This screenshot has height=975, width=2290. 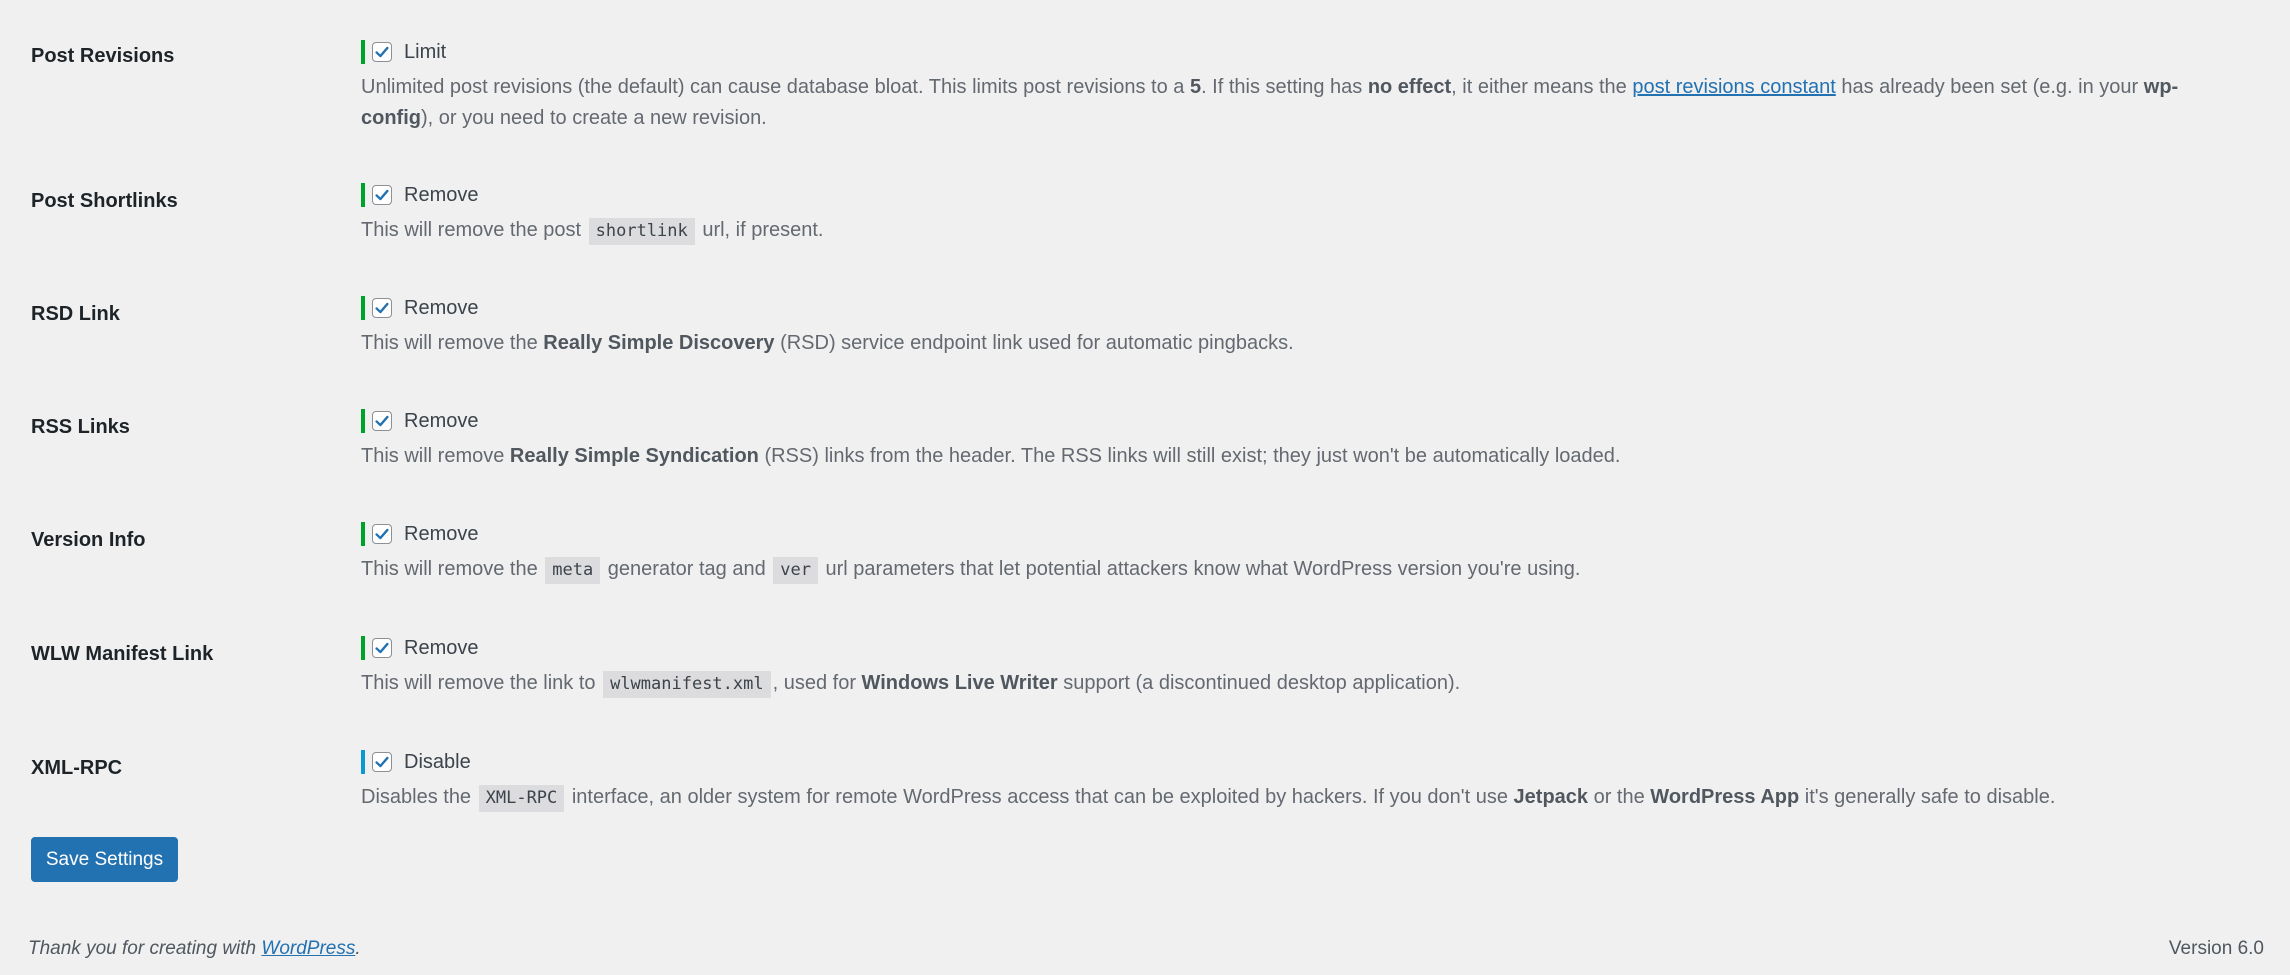 What do you see at coordinates (1305, 762) in the screenshot?
I see `checkbox-line: Disable` at bounding box center [1305, 762].